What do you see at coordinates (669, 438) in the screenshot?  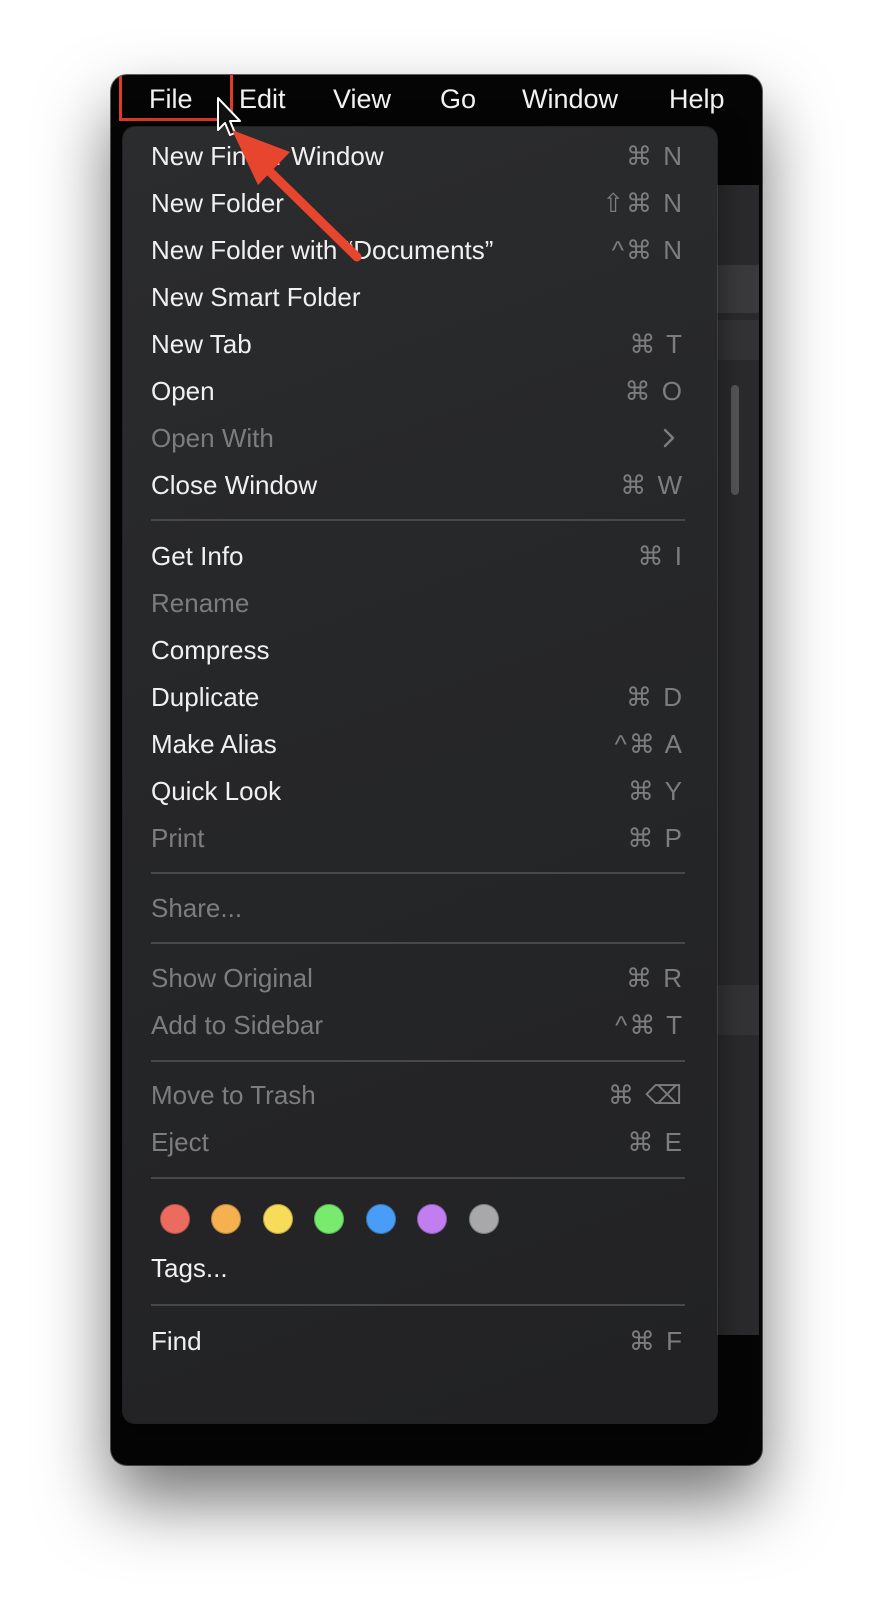 I see `chevron-right-icon` at bounding box center [669, 438].